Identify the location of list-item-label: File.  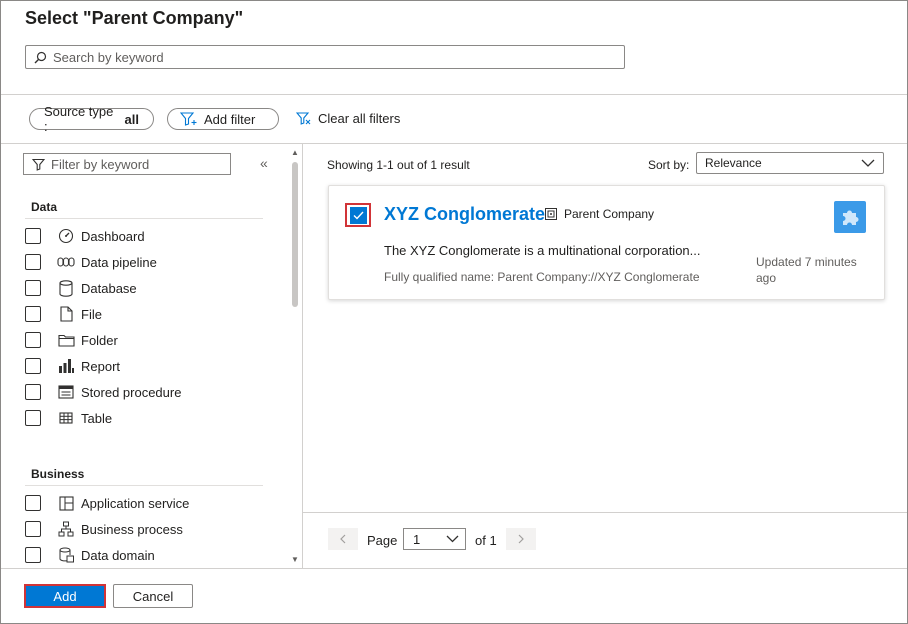
(91, 314).